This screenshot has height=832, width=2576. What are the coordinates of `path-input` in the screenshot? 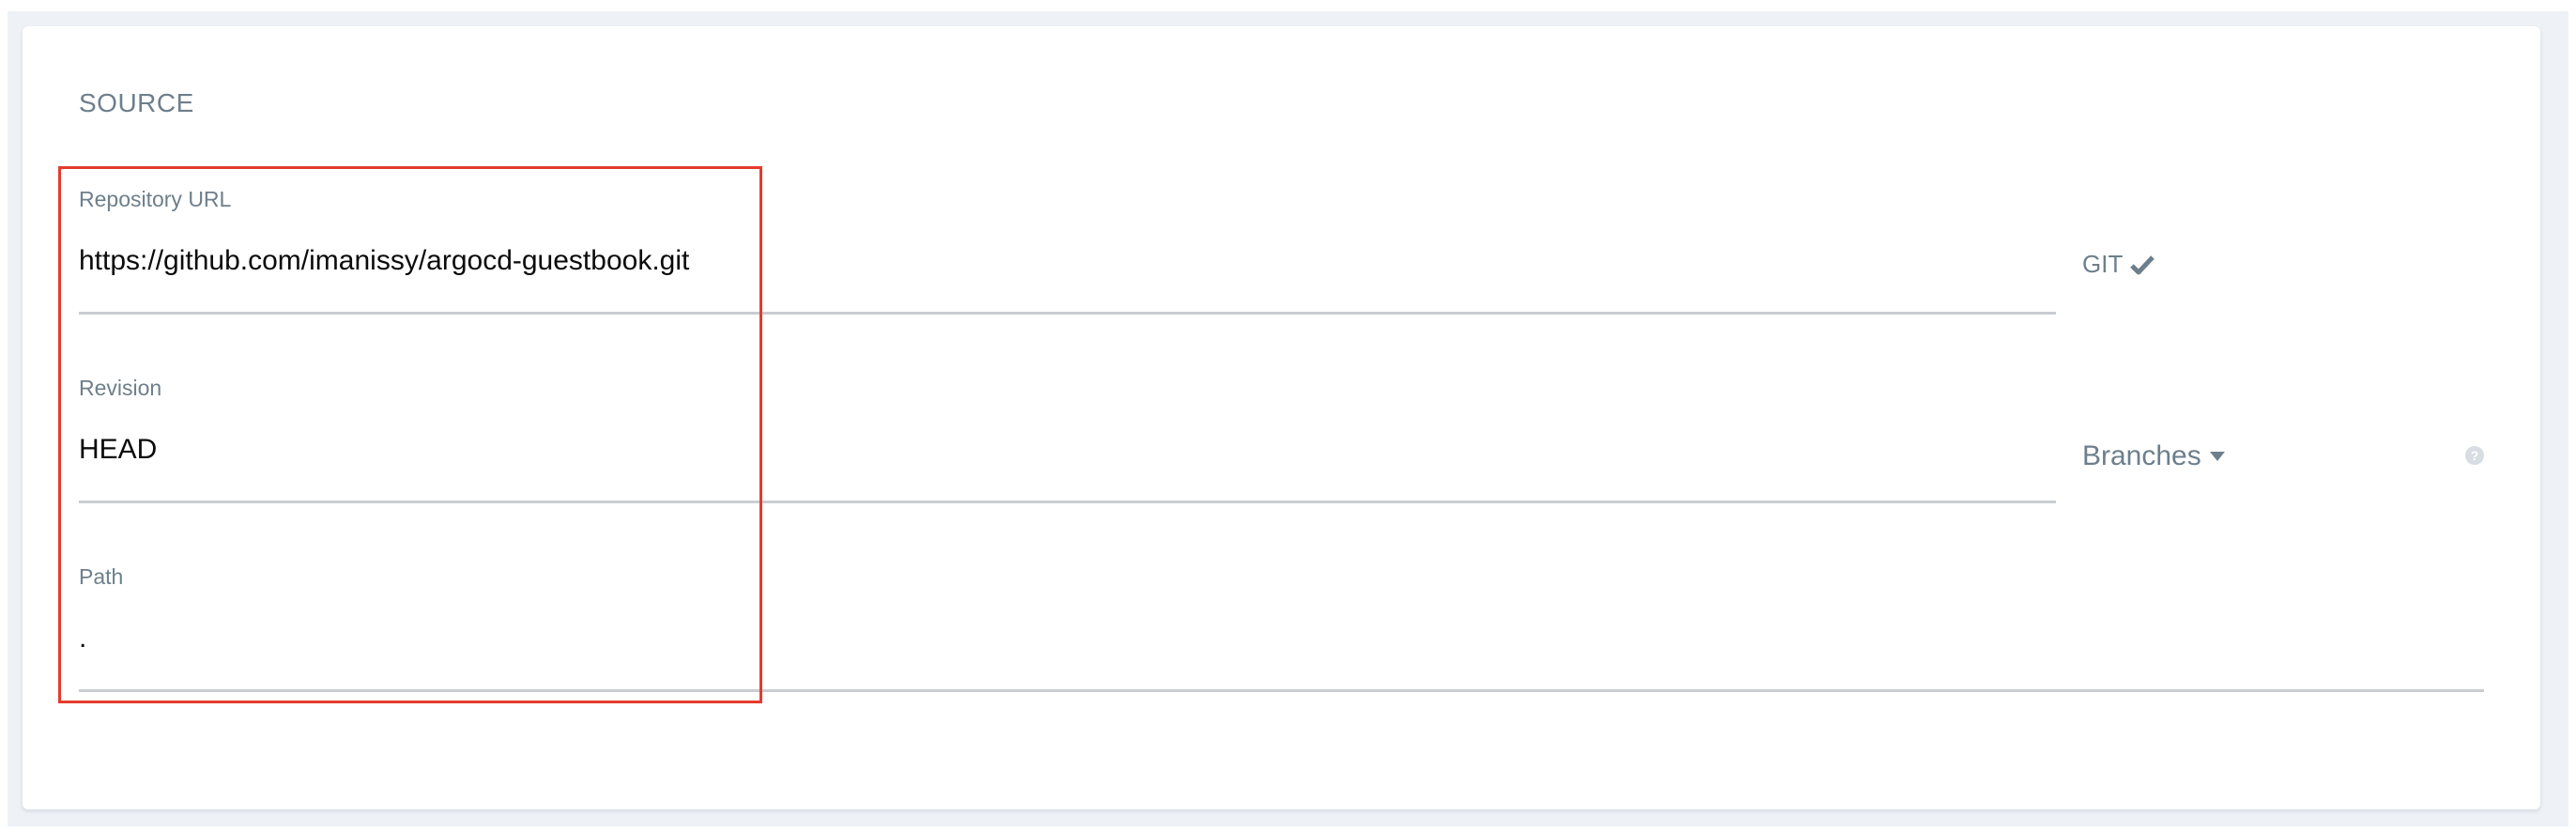 It's located at (1276, 639).